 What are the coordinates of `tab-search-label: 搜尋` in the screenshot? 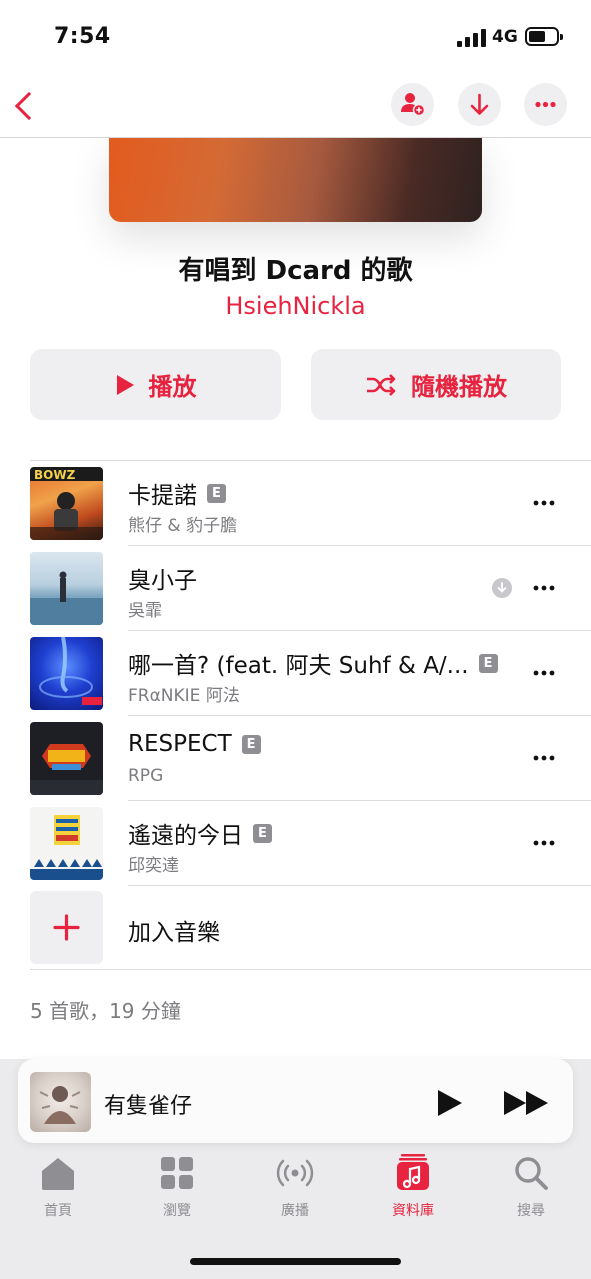 It's located at (531, 1211).